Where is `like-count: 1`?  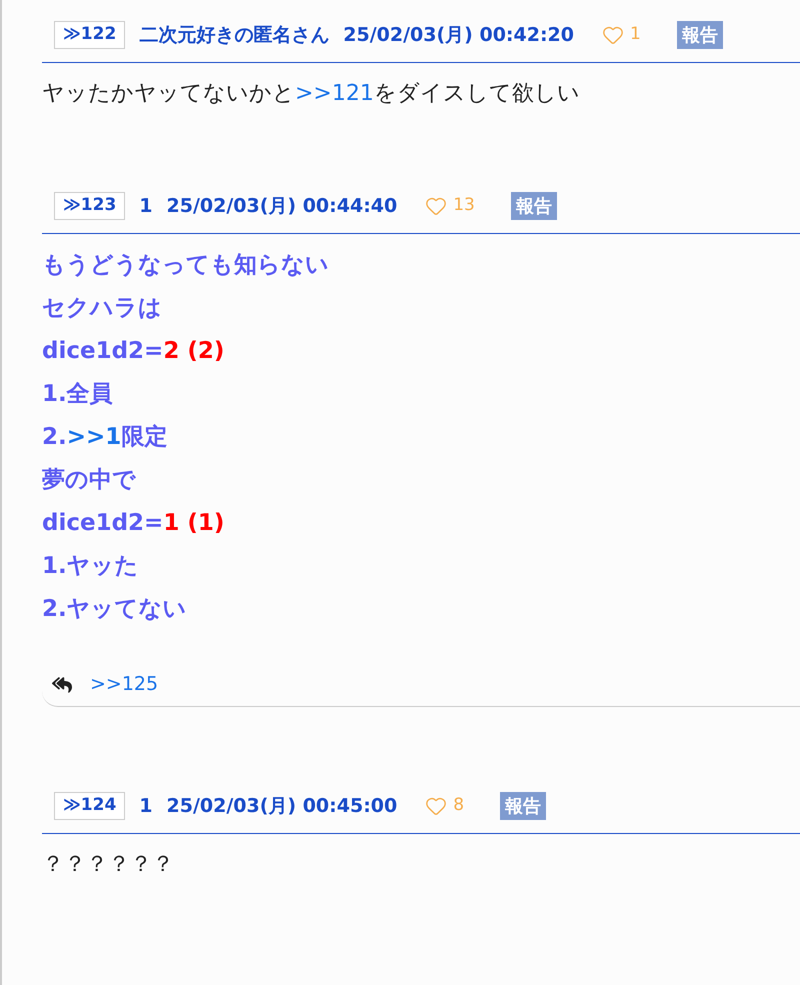 like-count: 1 is located at coordinates (635, 34).